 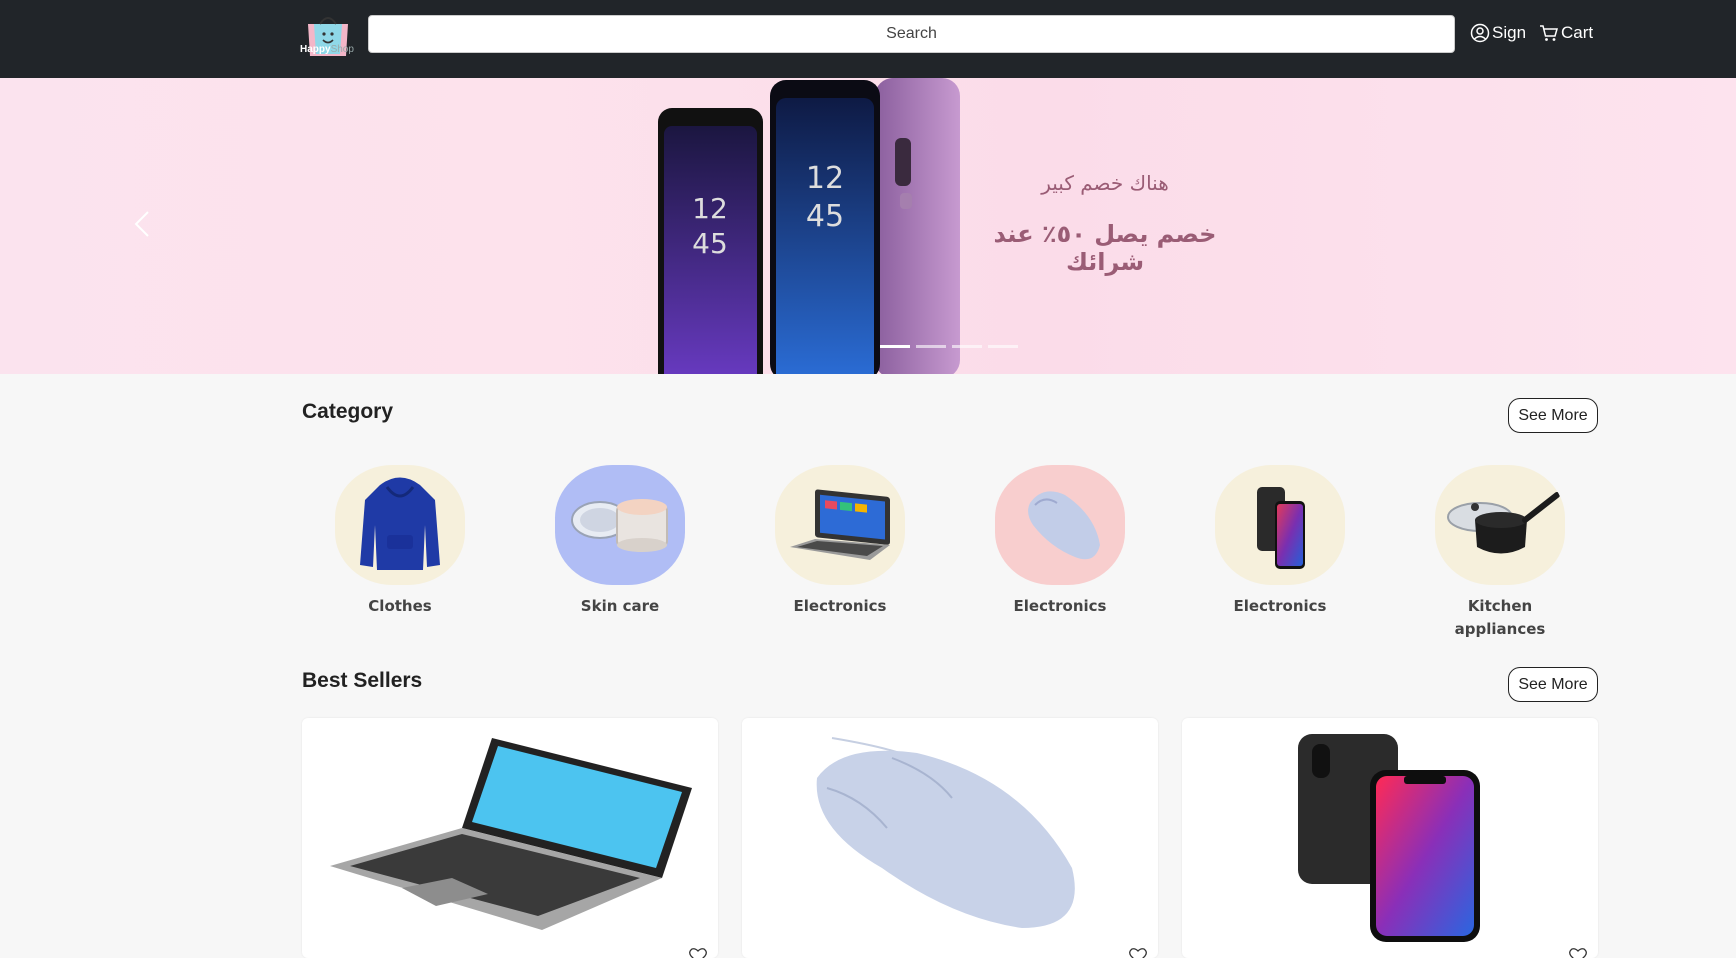 I want to click on sign-label: Sign, so click(x=1509, y=32).